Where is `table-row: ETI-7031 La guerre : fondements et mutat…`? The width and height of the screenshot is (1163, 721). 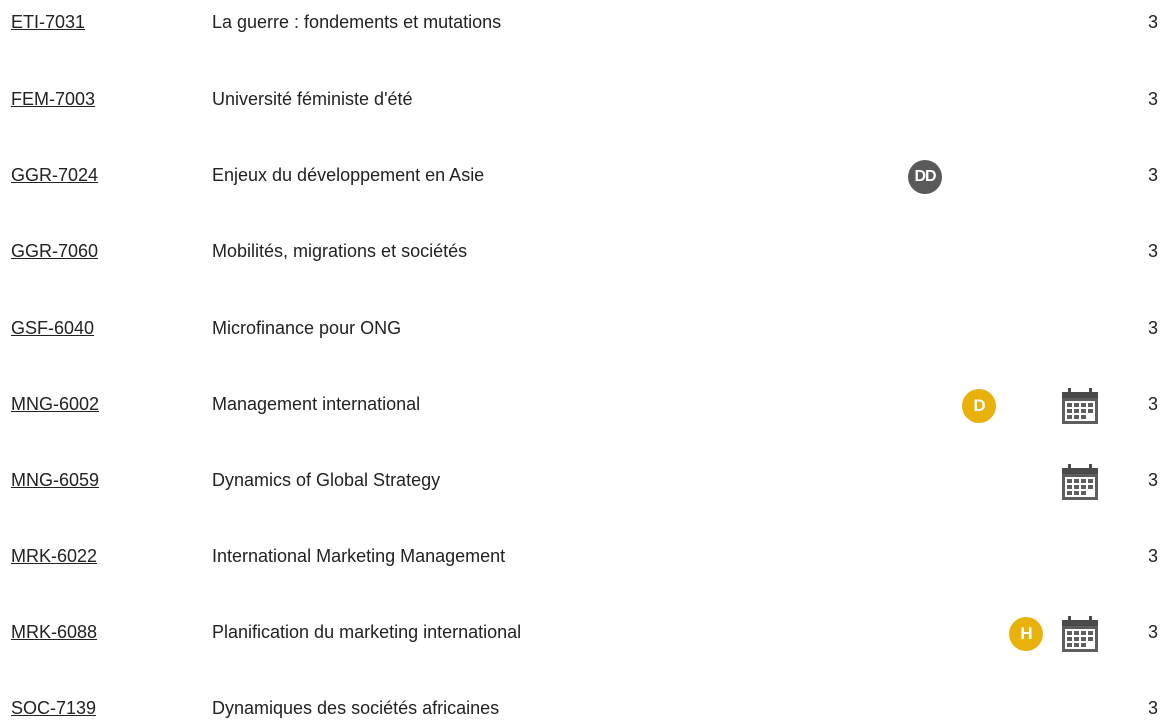
table-row: ETI-7031 La guerre : fondements et mutat… is located at coordinates (581, 24).